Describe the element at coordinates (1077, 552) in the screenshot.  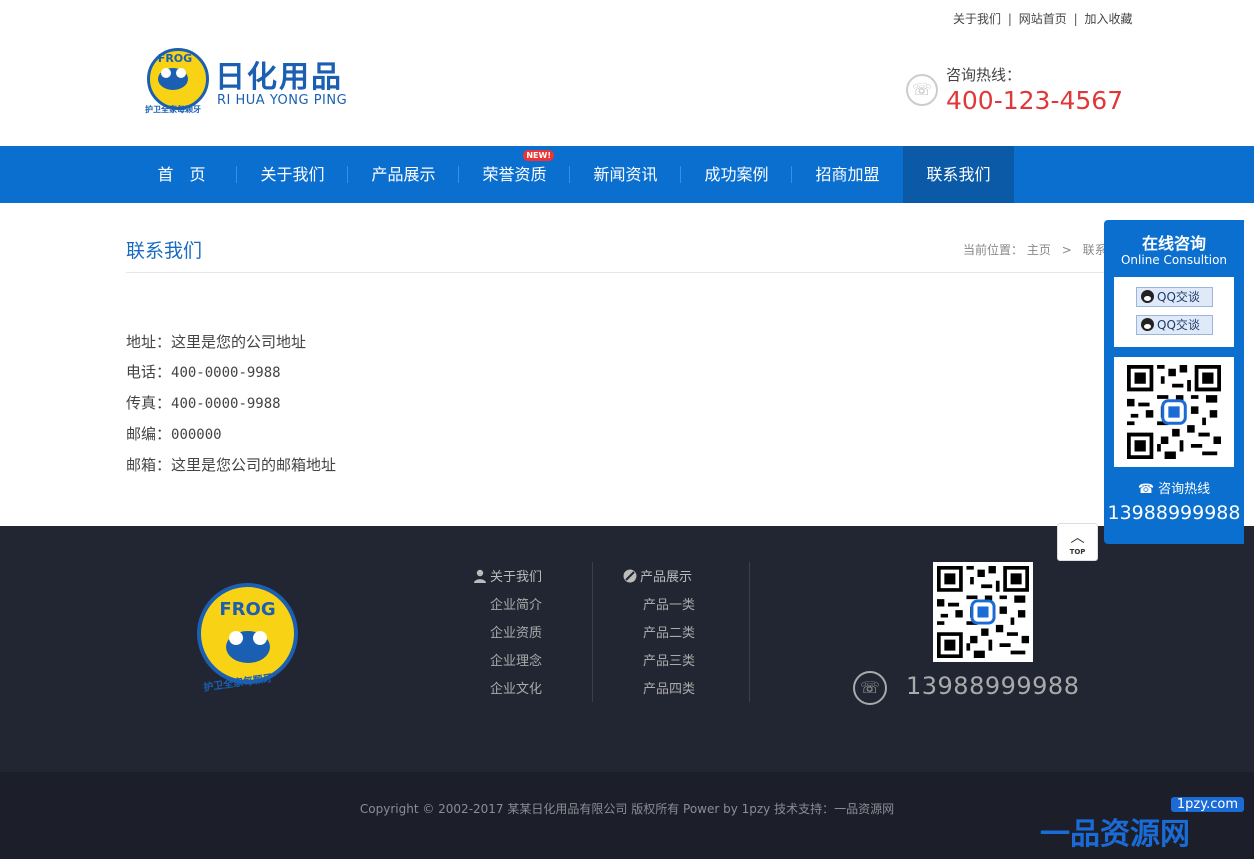
I see `back-to-top-label: TOP` at that location.